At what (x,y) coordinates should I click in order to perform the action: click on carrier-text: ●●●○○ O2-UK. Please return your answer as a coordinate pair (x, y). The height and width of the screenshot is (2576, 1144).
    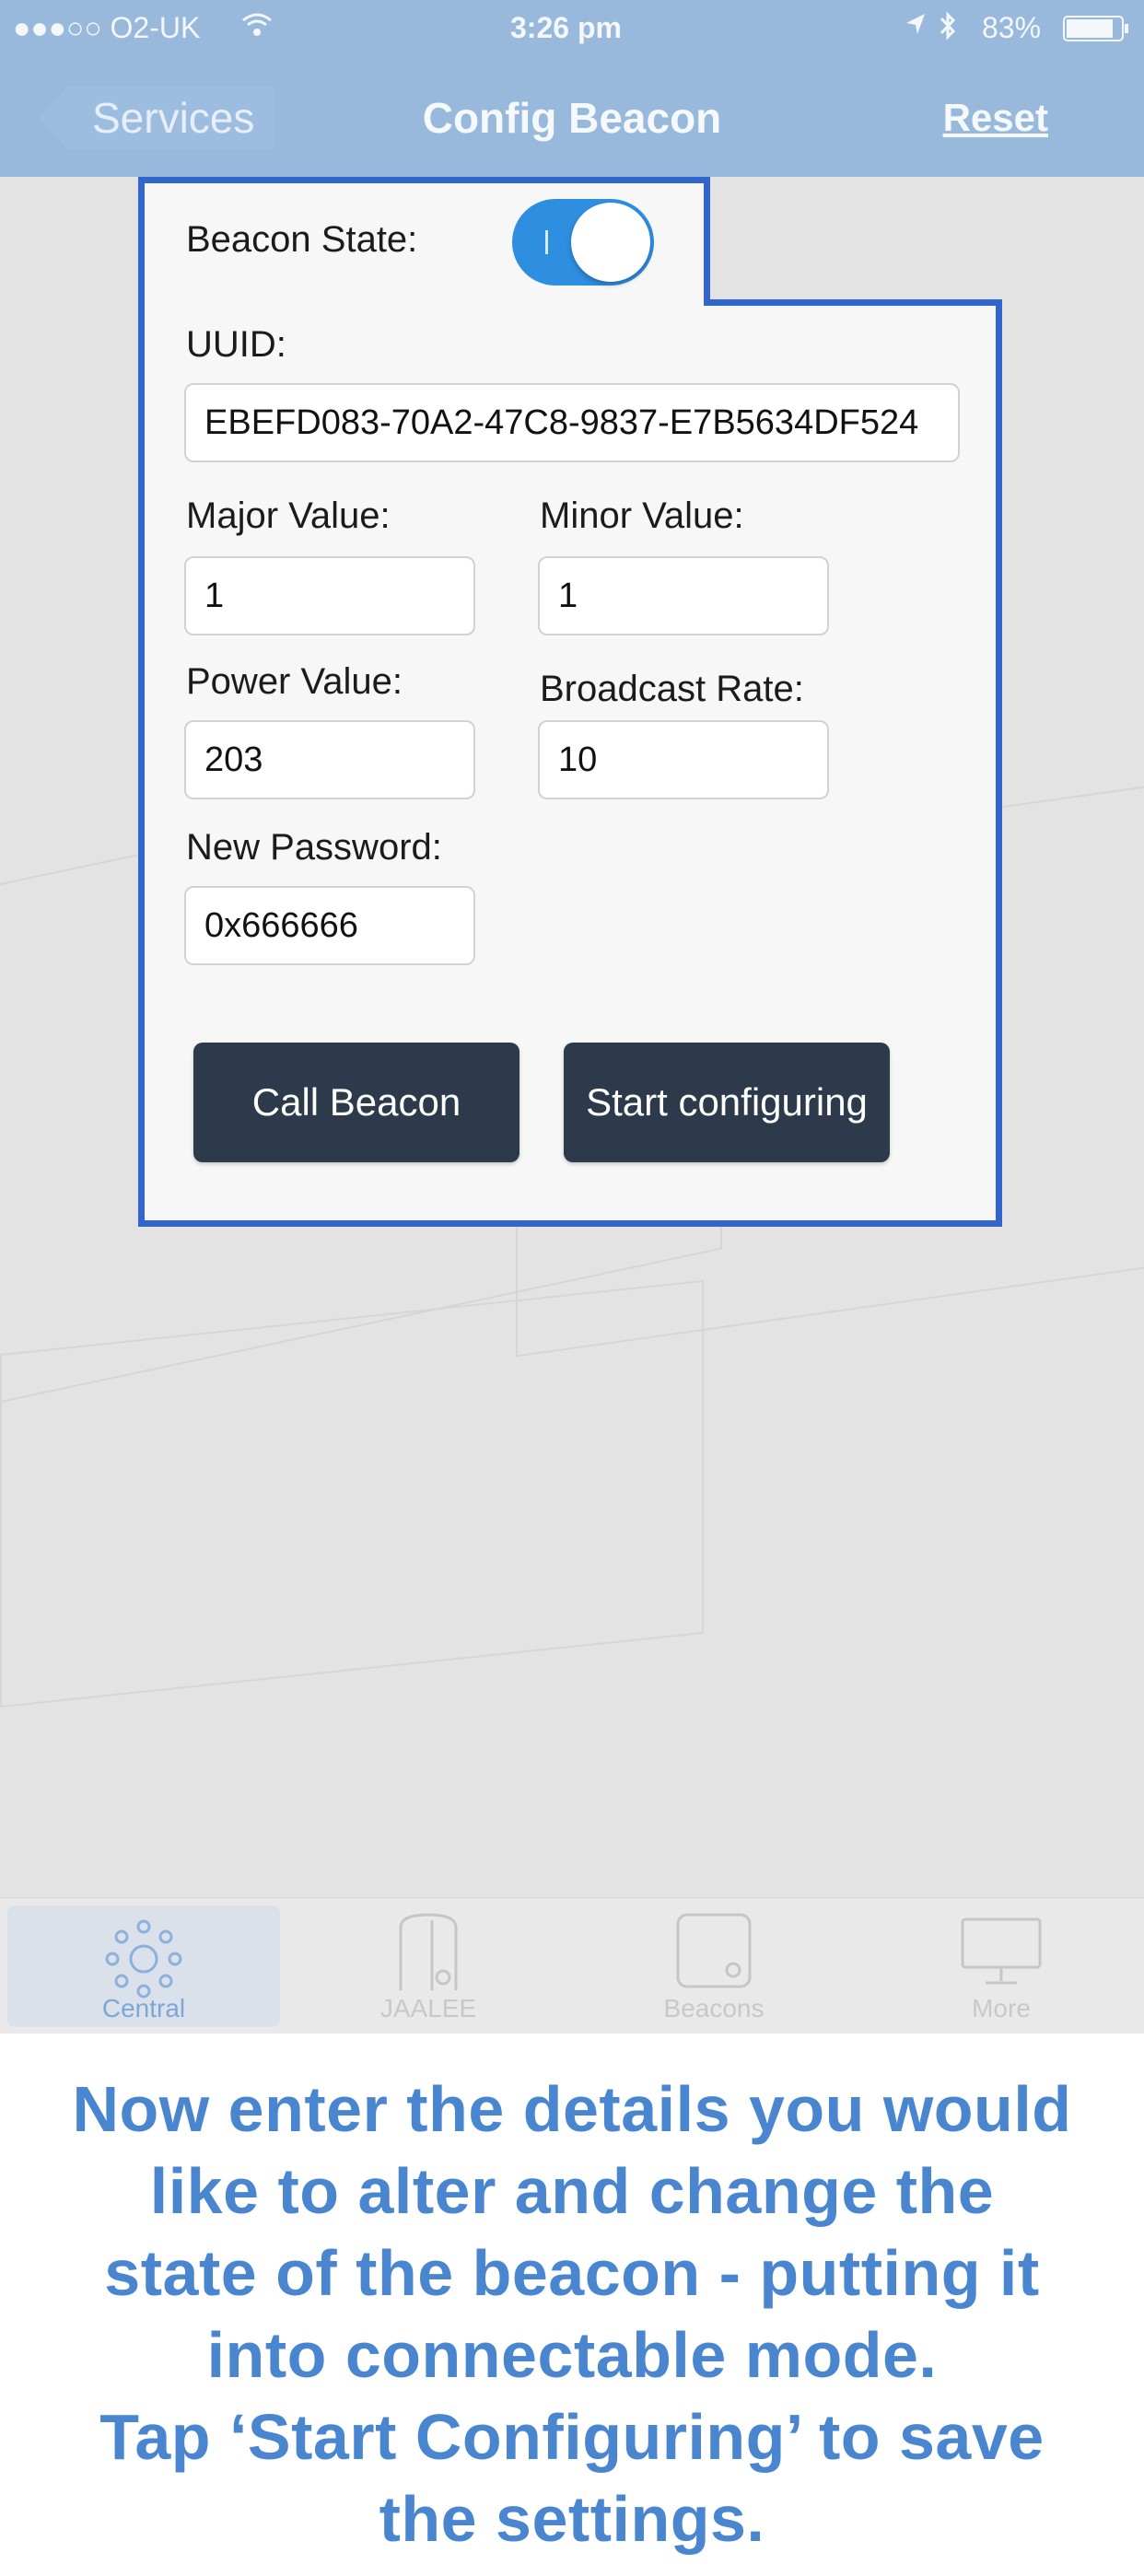
    Looking at the image, I should click on (107, 27).